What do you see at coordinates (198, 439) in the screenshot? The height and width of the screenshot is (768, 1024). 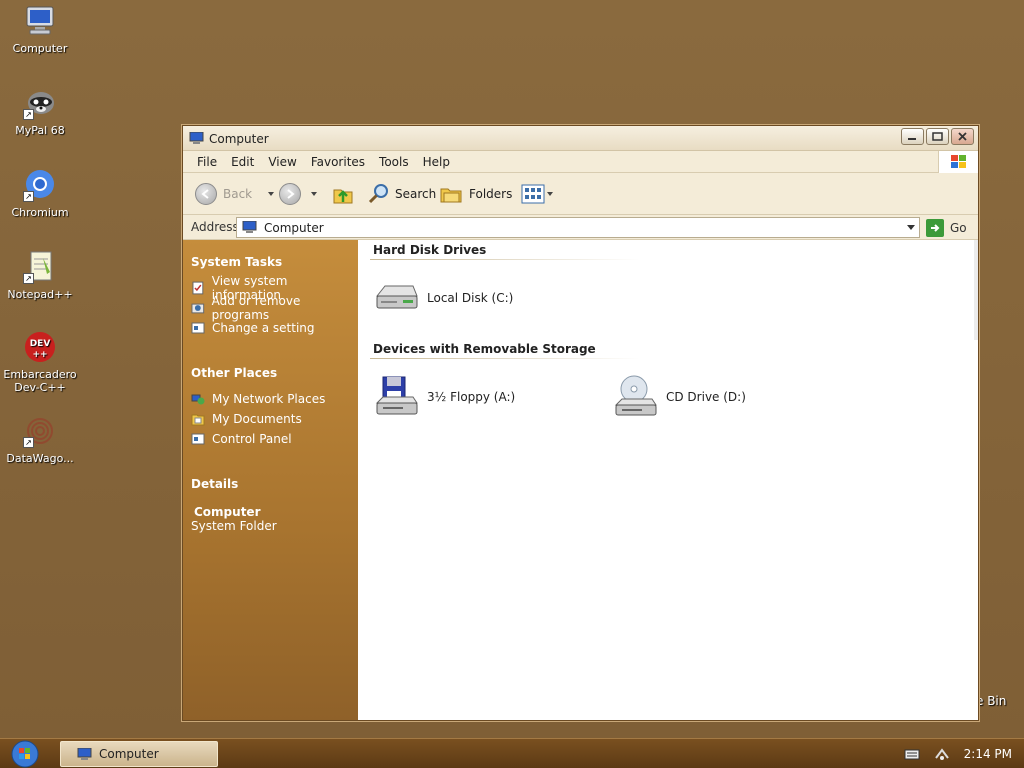 I see `control-panel-icon` at bounding box center [198, 439].